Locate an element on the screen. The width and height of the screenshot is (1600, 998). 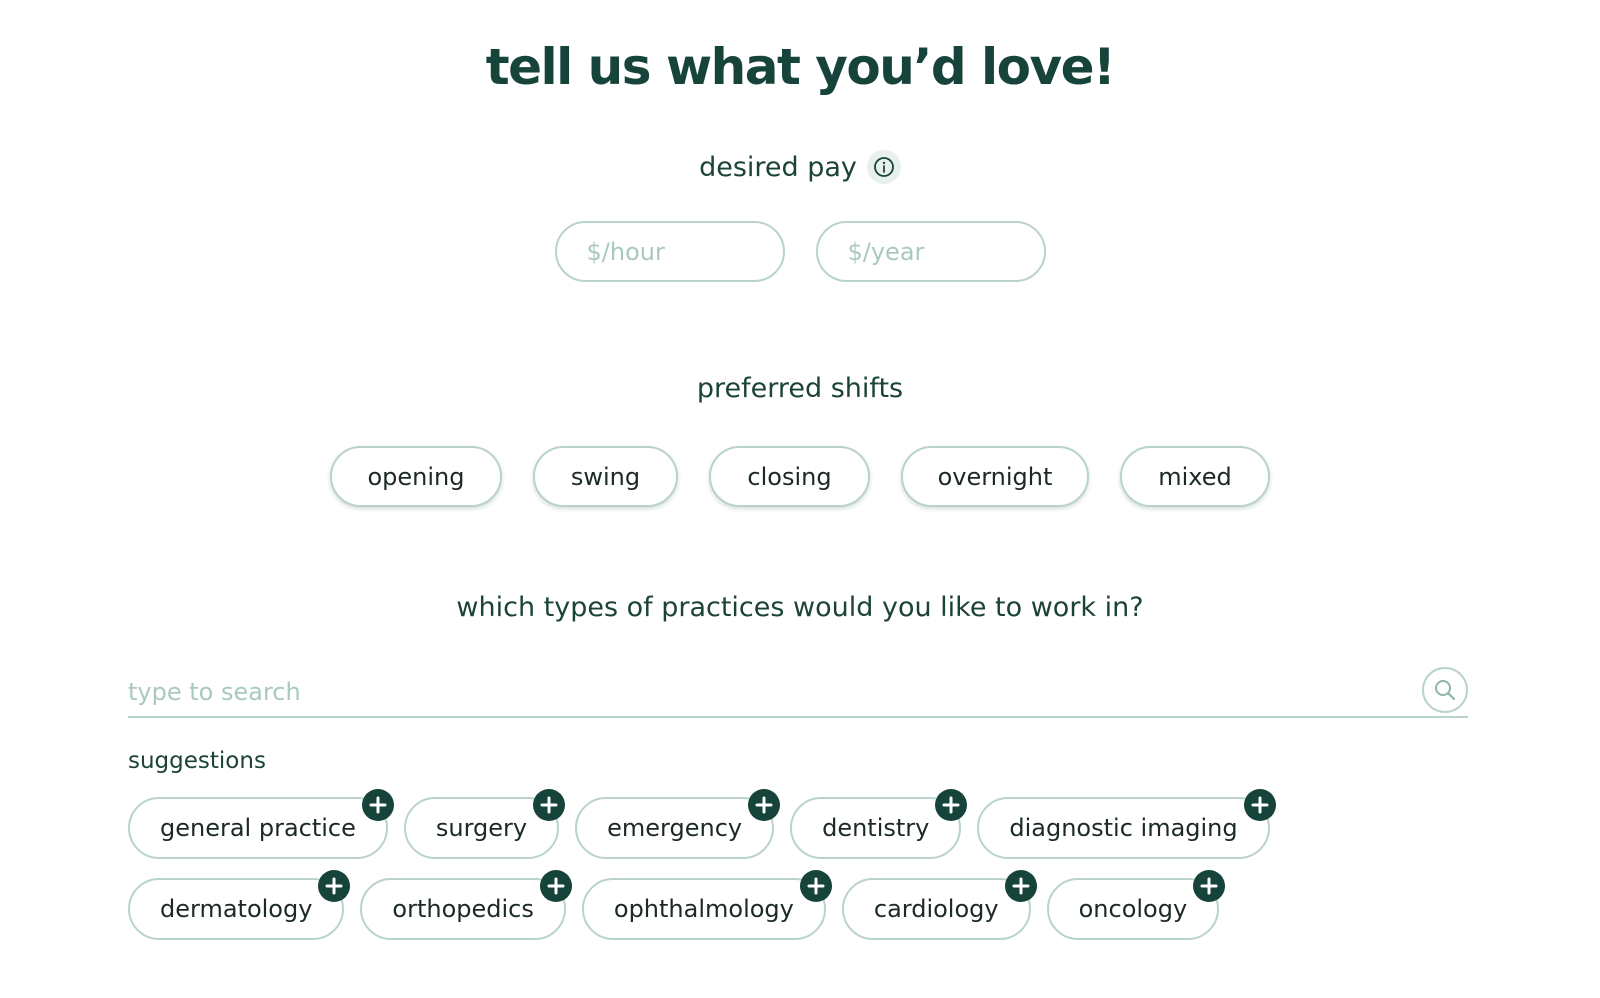
chip-label: oncology is located at coordinates (1133, 909).